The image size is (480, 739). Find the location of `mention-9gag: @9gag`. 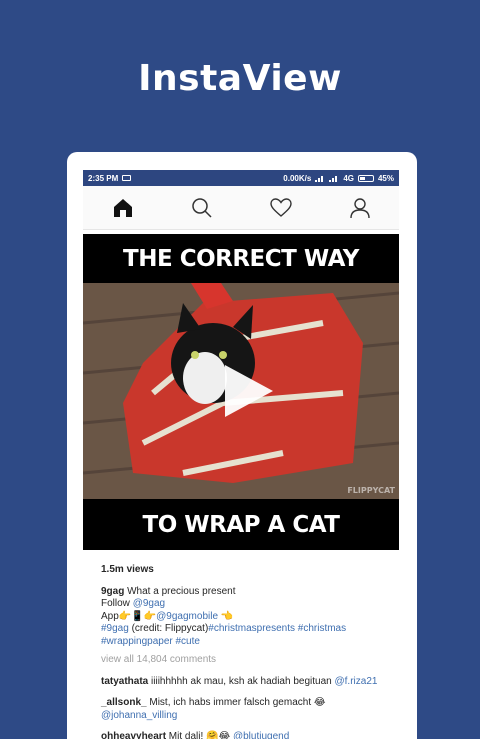

mention-9gag: @9gag is located at coordinates (149, 603).